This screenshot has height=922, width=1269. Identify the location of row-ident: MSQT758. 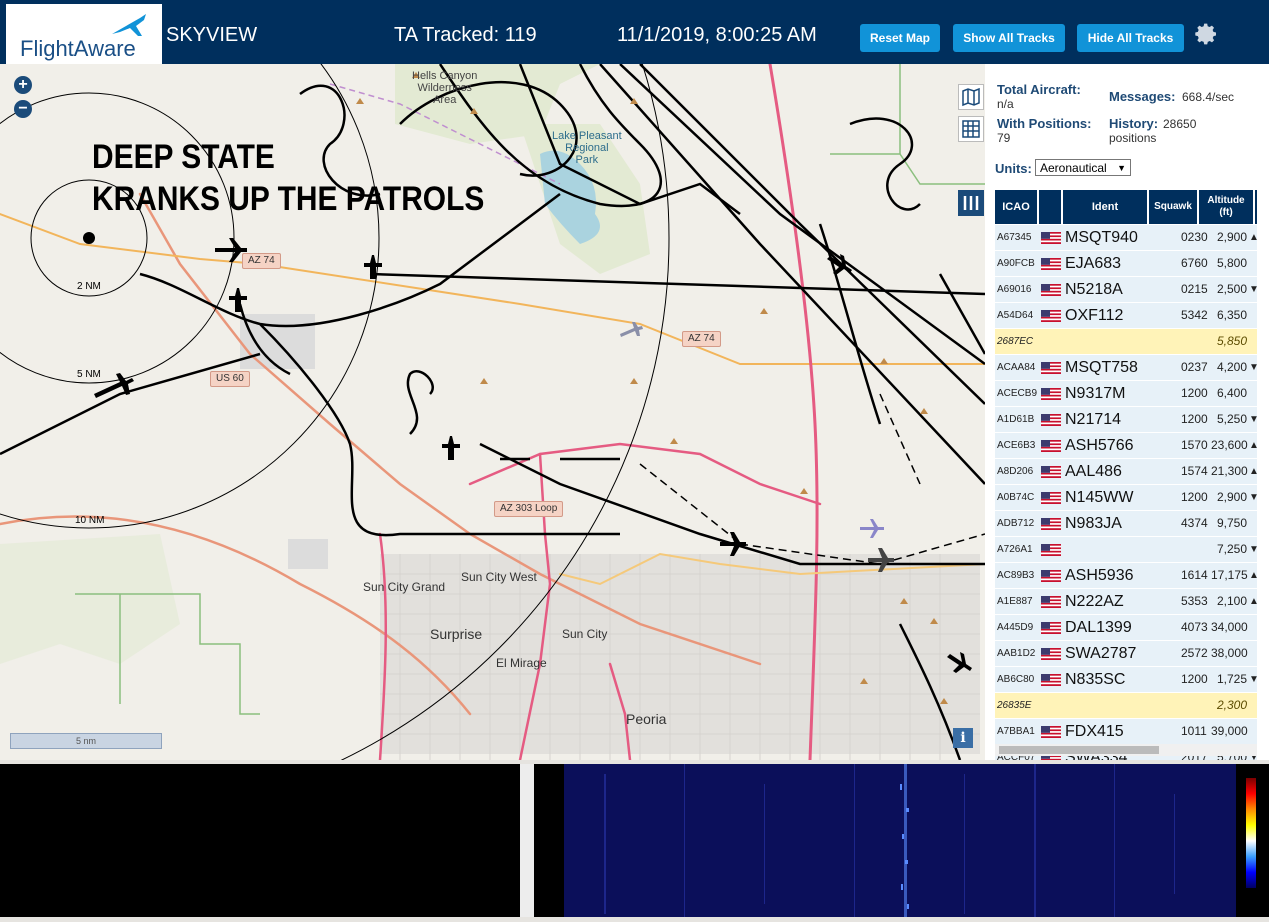
(1101, 367).